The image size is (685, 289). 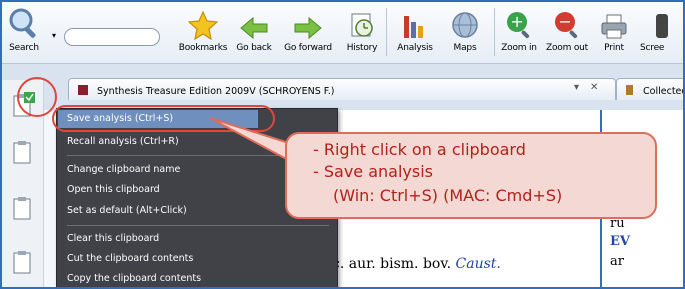 I want to click on zoom-in-button: + Zoom in, so click(x=519, y=27).